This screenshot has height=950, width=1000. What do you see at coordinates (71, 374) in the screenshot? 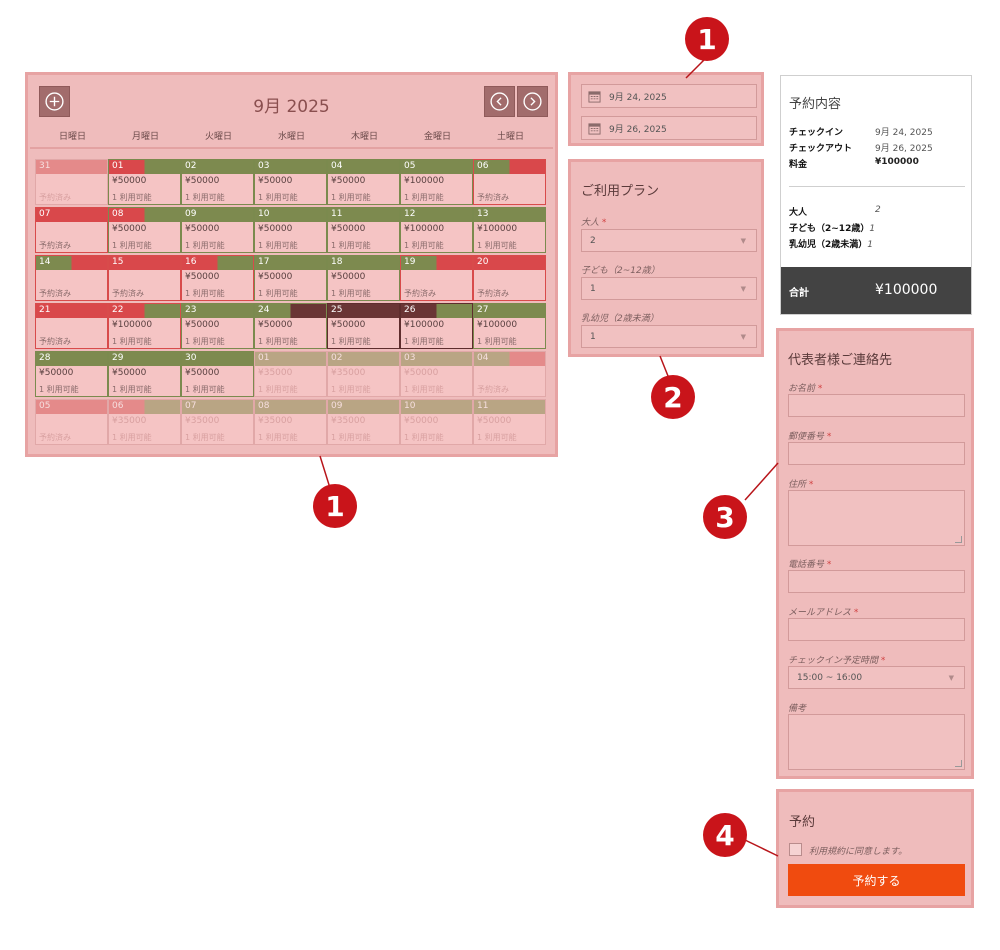
I see `calendar-day-cell: 28 ¥50000 1 利用可能` at bounding box center [71, 374].